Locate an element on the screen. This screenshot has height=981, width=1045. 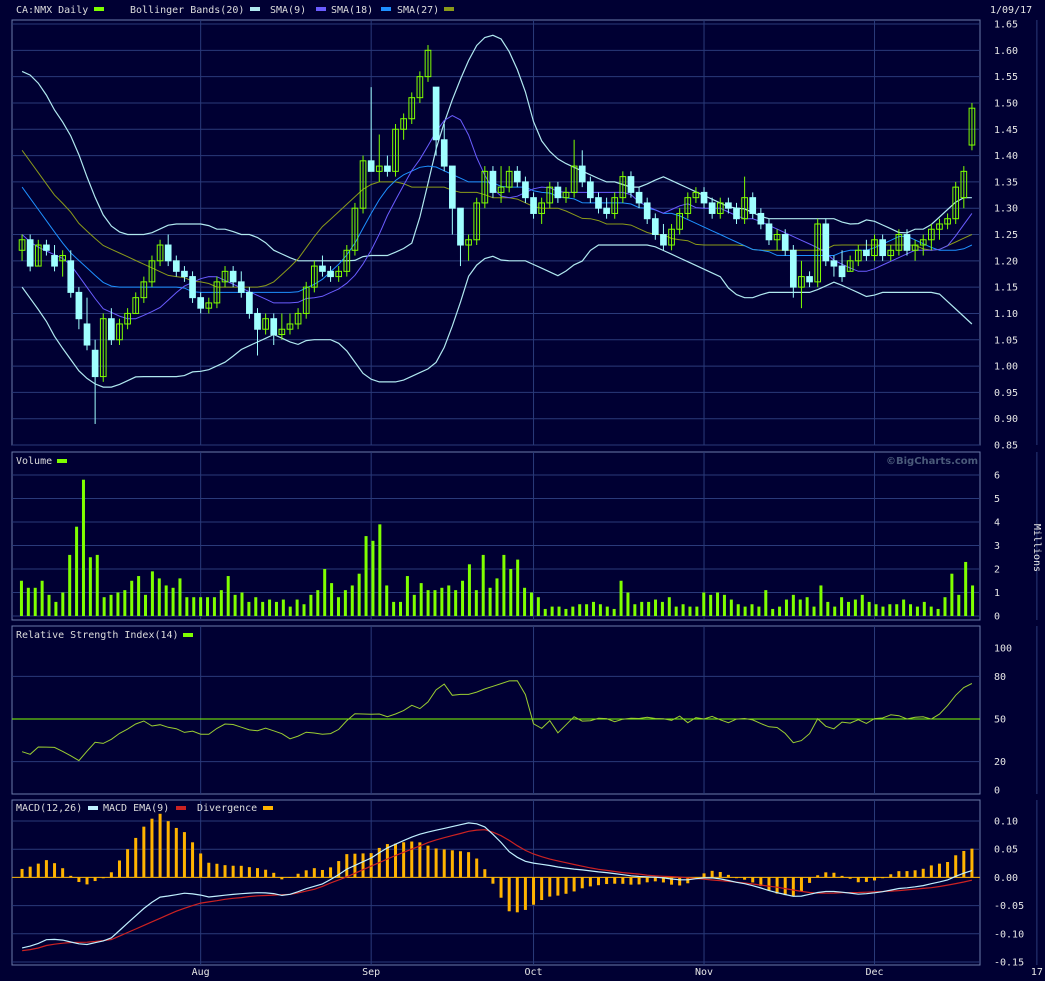
bollinger-label: Bollinger Bands(20) is located at coordinates (187, 10).